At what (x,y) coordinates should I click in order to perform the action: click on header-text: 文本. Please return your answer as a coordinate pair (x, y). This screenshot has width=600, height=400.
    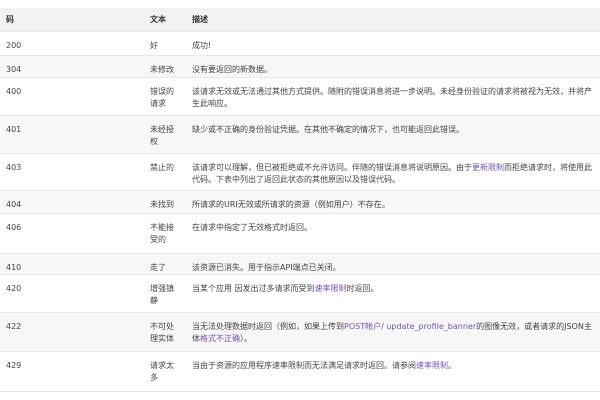
    Looking at the image, I should click on (158, 19).